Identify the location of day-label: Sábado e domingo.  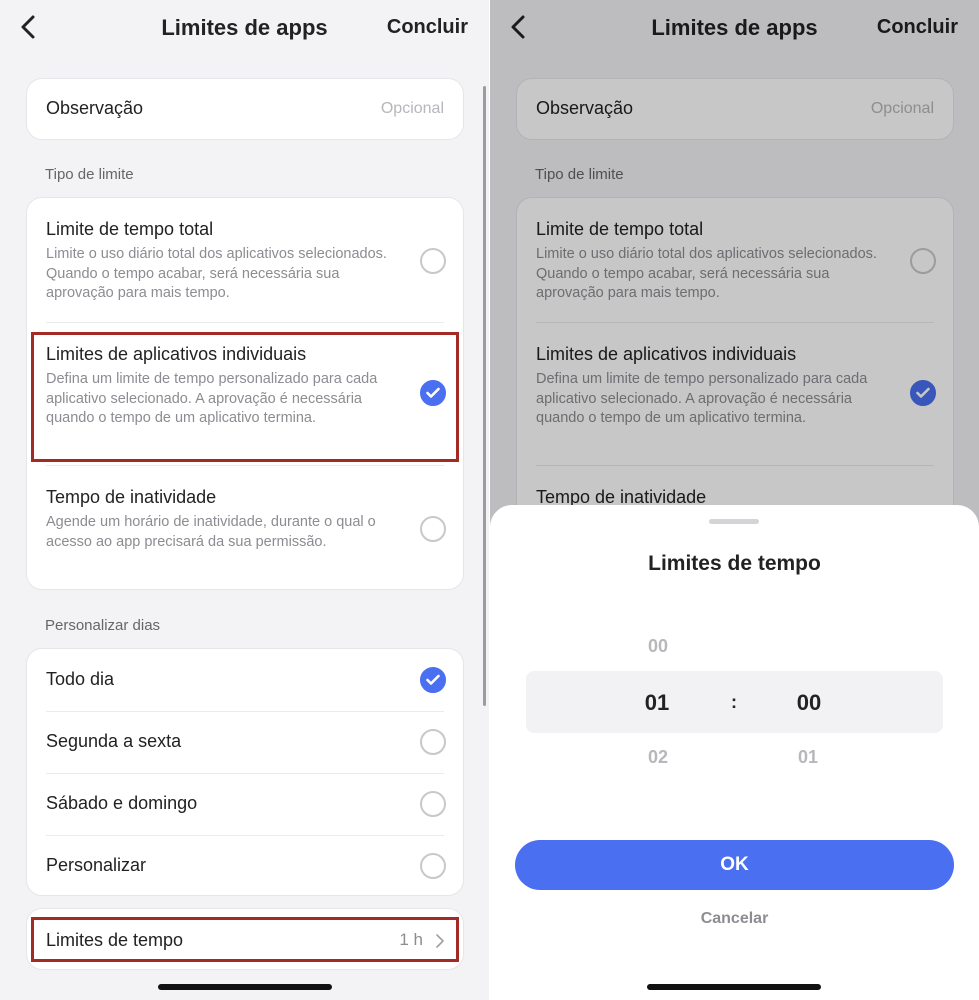
(122, 803).